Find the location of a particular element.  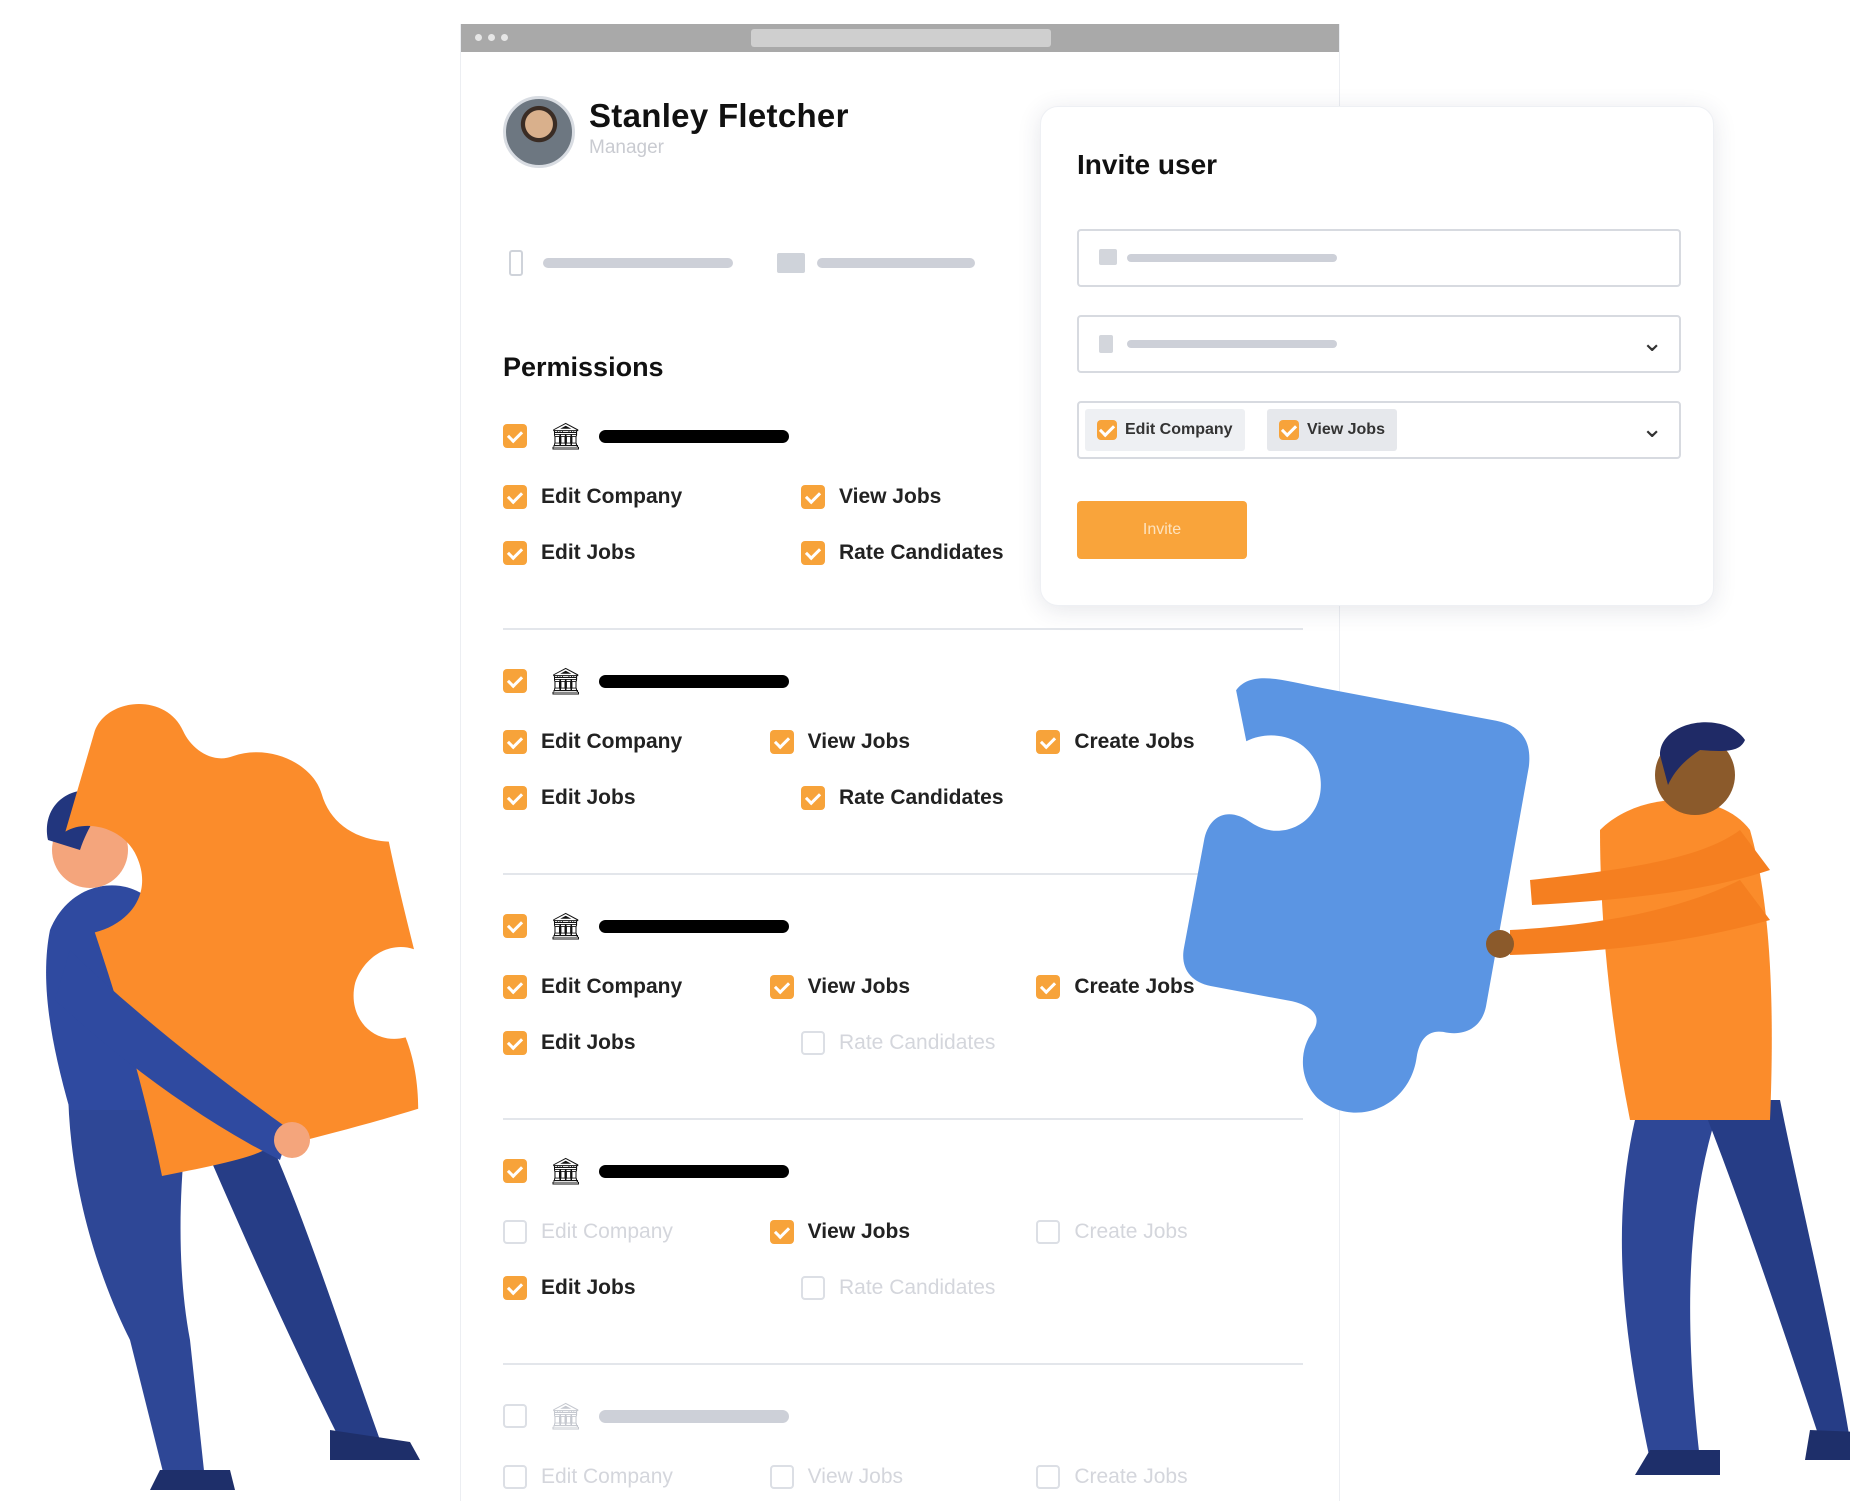

phone-icon is located at coordinates (516, 263).